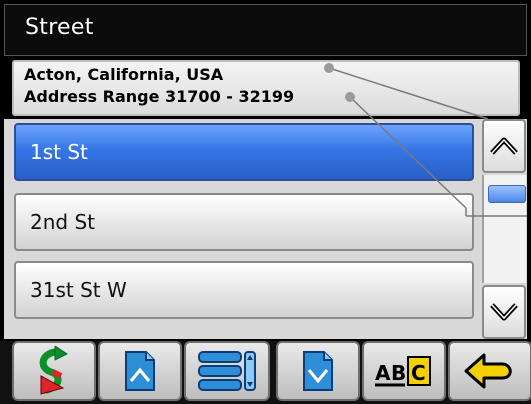 Image resolution: width=531 pixels, height=404 pixels. I want to click on page-up-button, so click(140, 371).